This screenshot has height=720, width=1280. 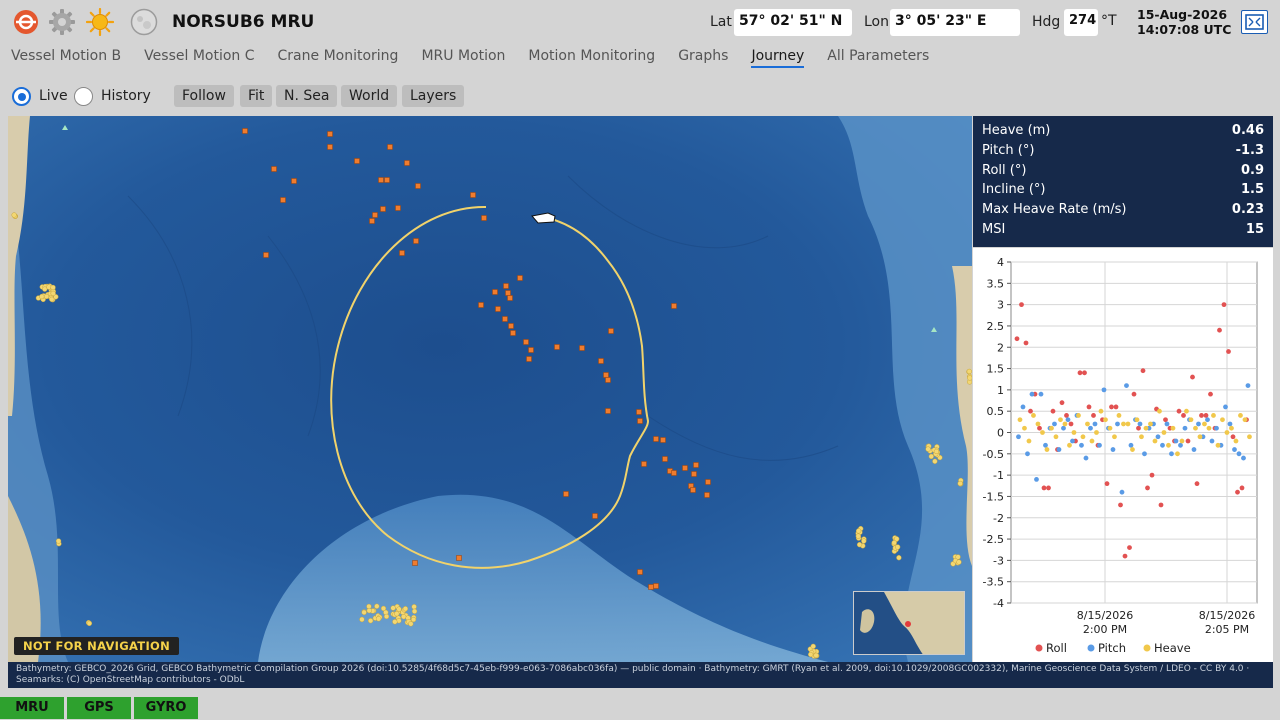 I want to click on live-label: Live, so click(x=53, y=96).